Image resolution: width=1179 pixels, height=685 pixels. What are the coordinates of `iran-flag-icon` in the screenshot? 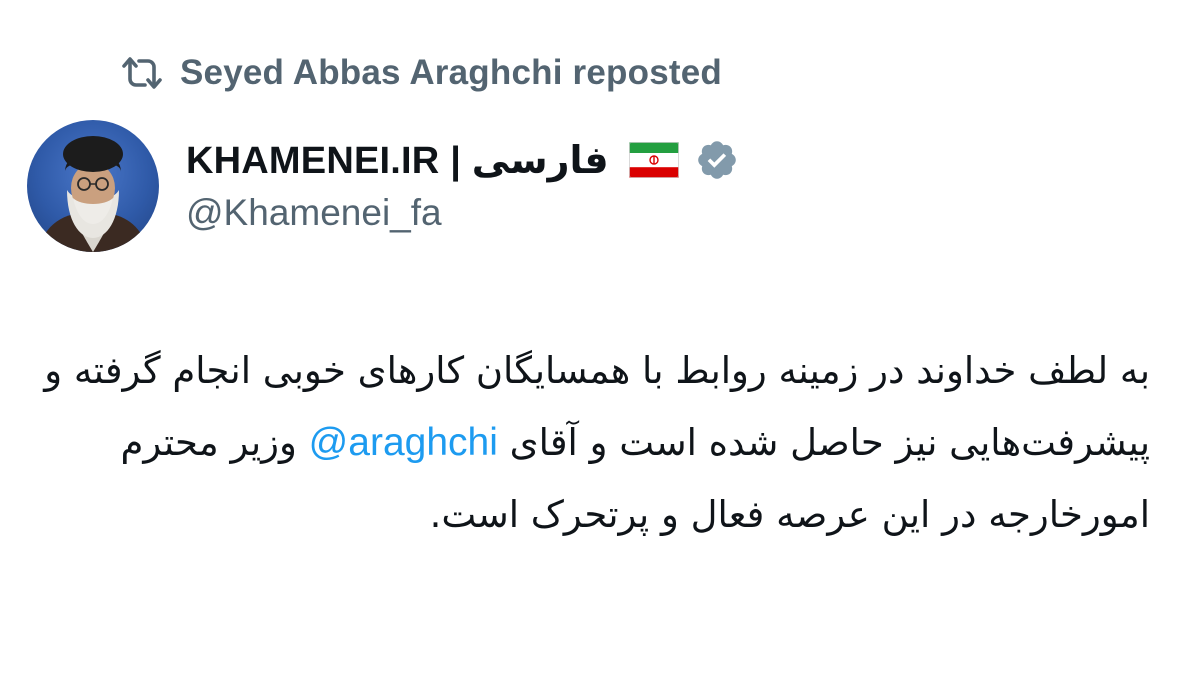 It's located at (653, 160).